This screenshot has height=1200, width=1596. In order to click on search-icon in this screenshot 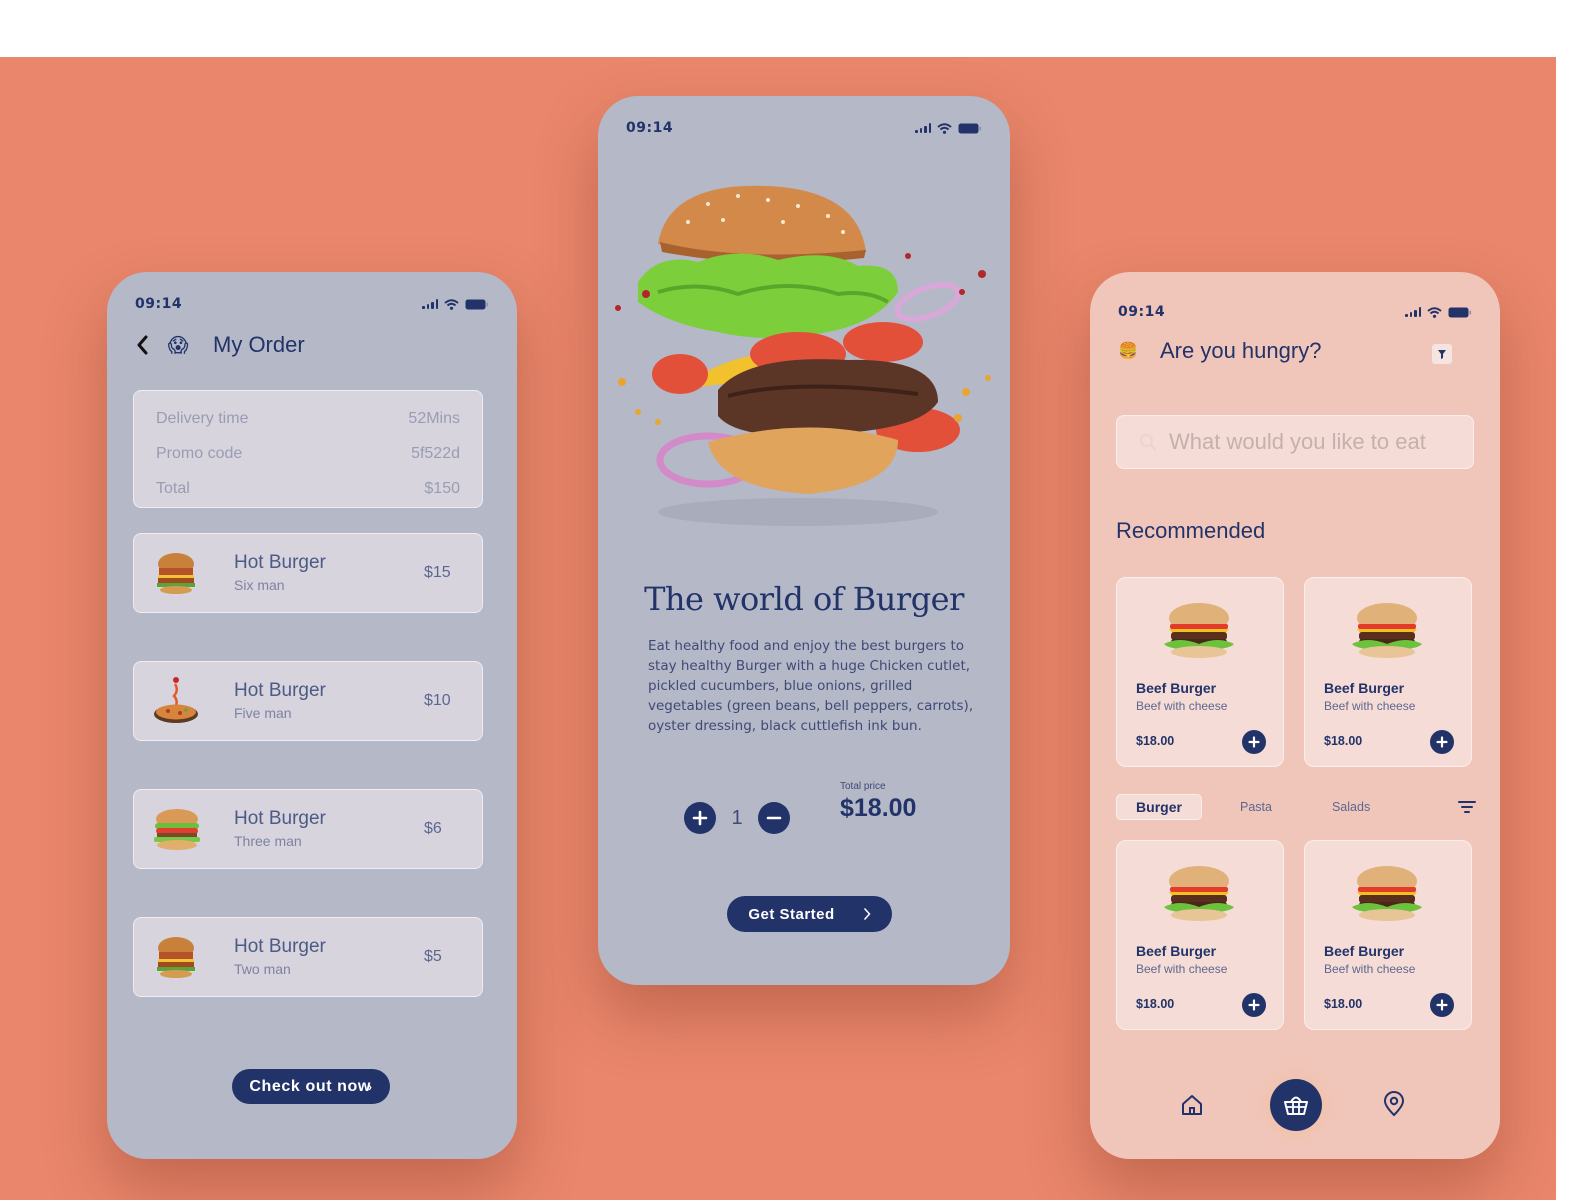, I will do `click(1148, 442)`.